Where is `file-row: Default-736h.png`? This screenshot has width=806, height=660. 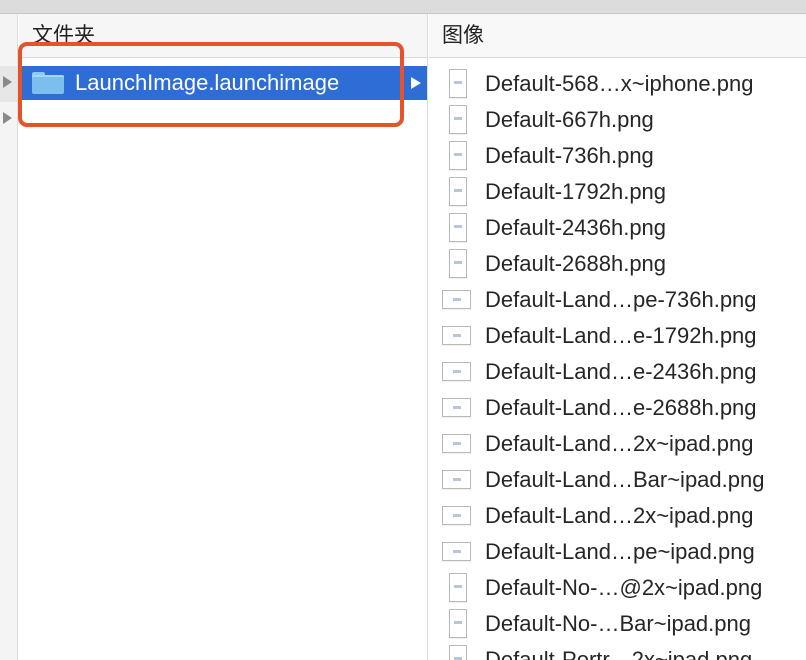
file-row: Default-736h.png is located at coordinates (617, 156).